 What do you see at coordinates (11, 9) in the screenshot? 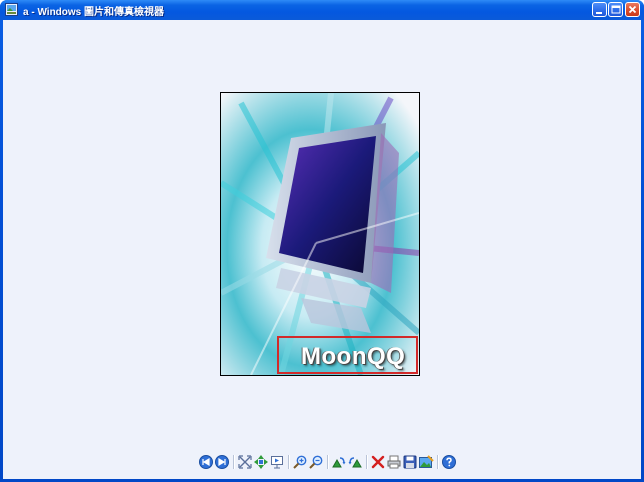
I see `picture-viewer-icon` at bounding box center [11, 9].